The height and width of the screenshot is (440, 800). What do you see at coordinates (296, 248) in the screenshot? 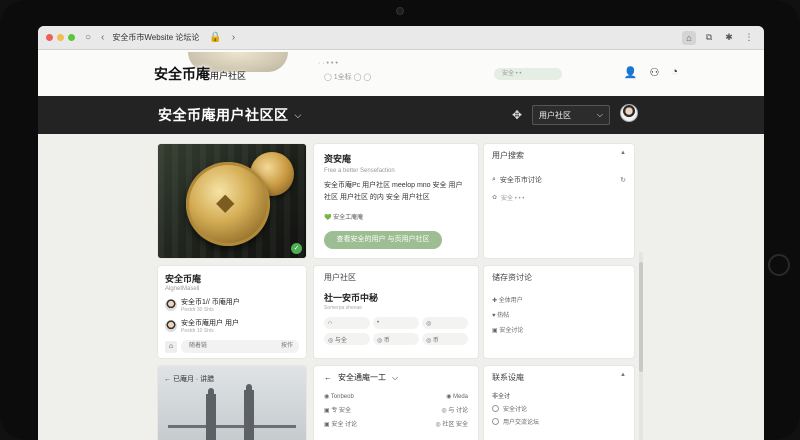
I see `verified-icon: ✓` at bounding box center [296, 248].